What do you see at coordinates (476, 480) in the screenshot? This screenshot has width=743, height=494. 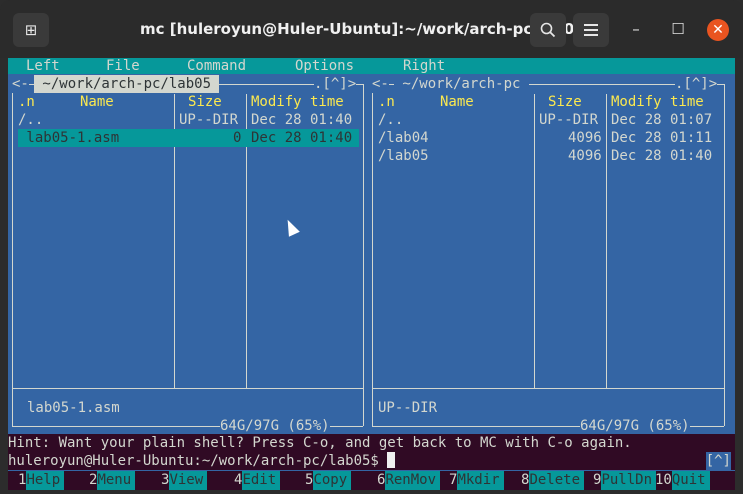 I see `fkey-mkdir: 7Mkdir` at bounding box center [476, 480].